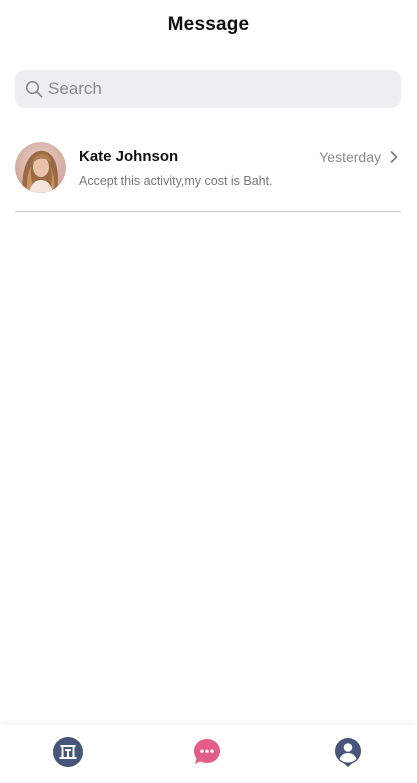 This screenshot has height=783, width=417. Describe the element at coordinates (350, 157) in the screenshot. I see `message-time: Yesterday` at that location.